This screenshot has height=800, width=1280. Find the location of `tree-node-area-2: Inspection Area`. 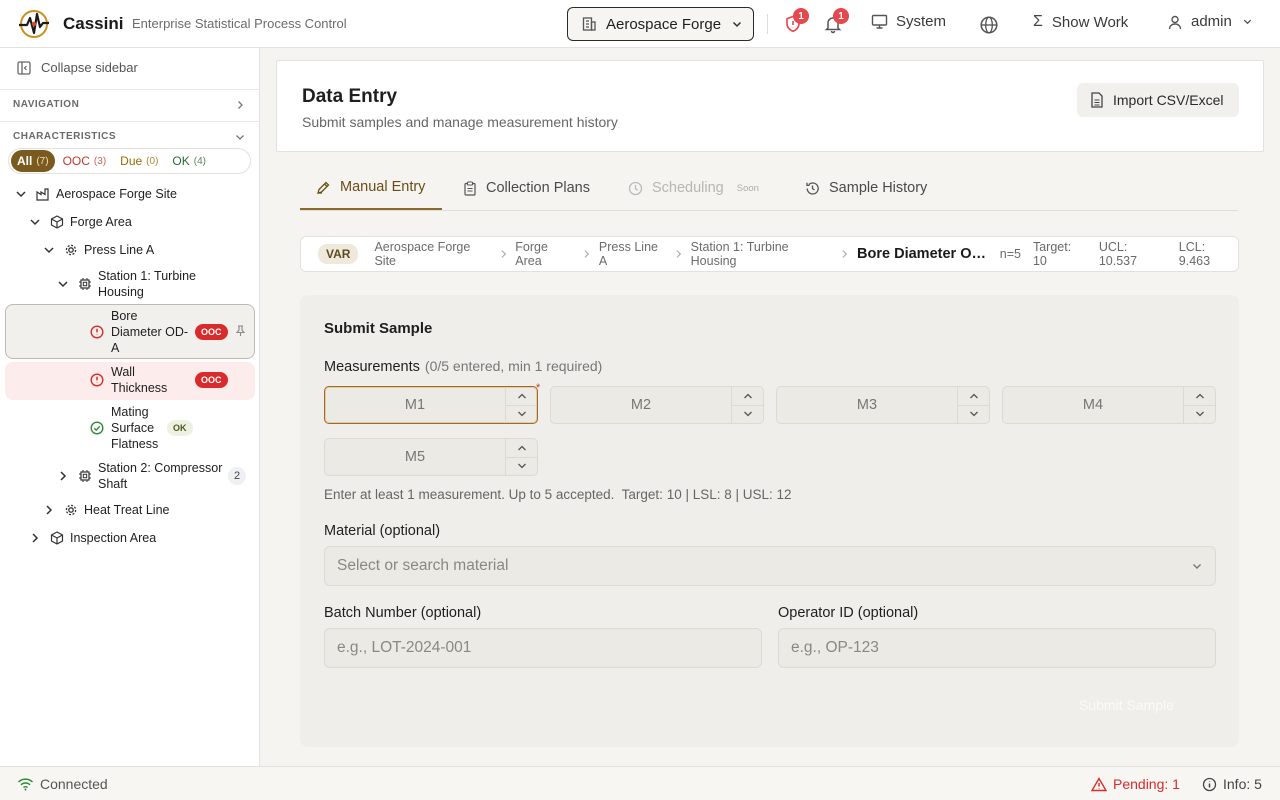

tree-node-area-2: Inspection Area is located at coordinates (92, 538).